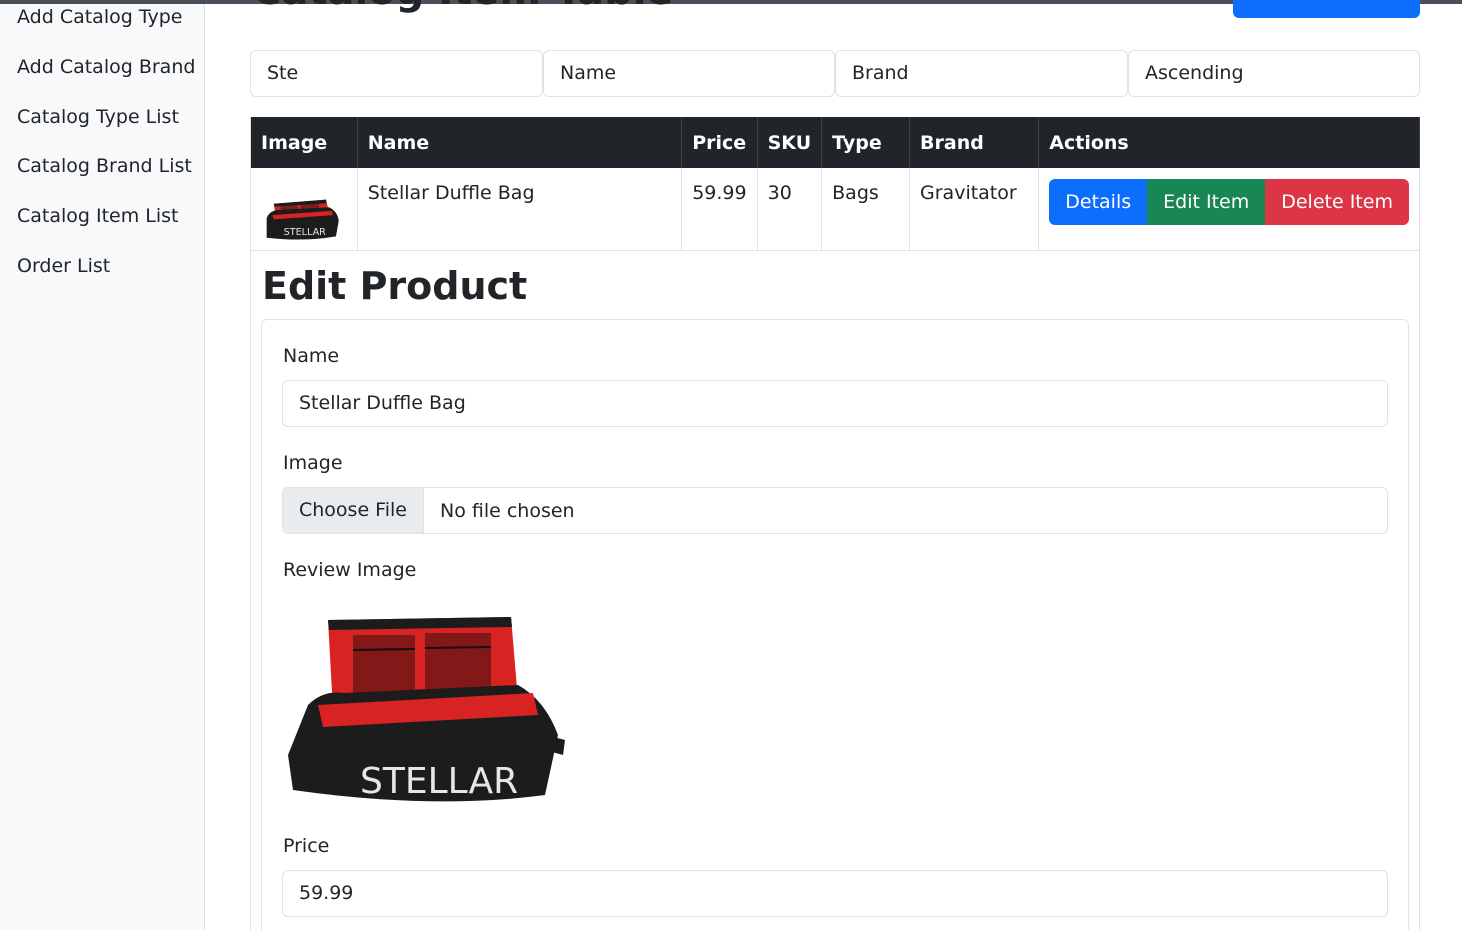  Describe the element at coordinates (63, 266) in the screenshot. I see `sidebar-item-order-list: Order List` at that location.